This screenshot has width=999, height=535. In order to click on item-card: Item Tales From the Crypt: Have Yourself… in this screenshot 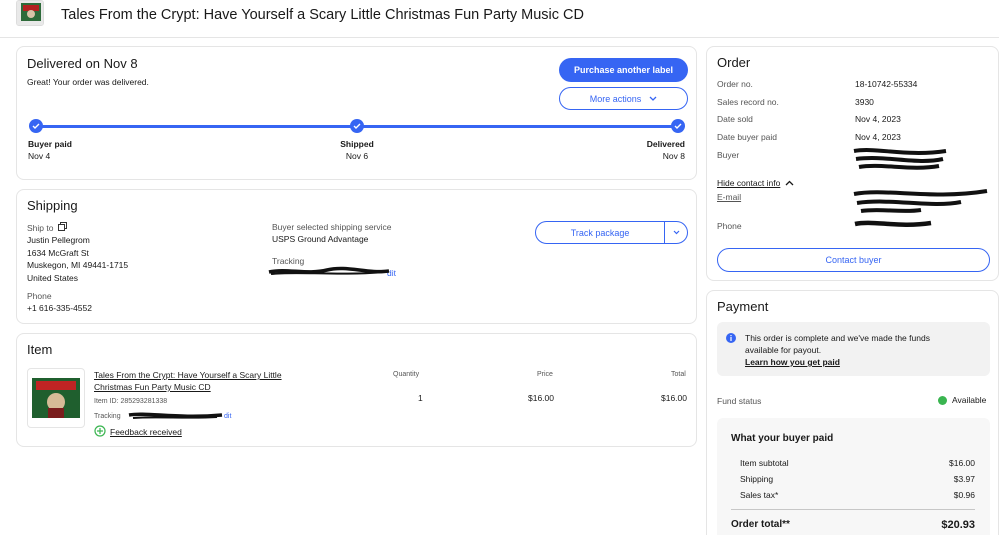, I will do `click(356, 390)`.